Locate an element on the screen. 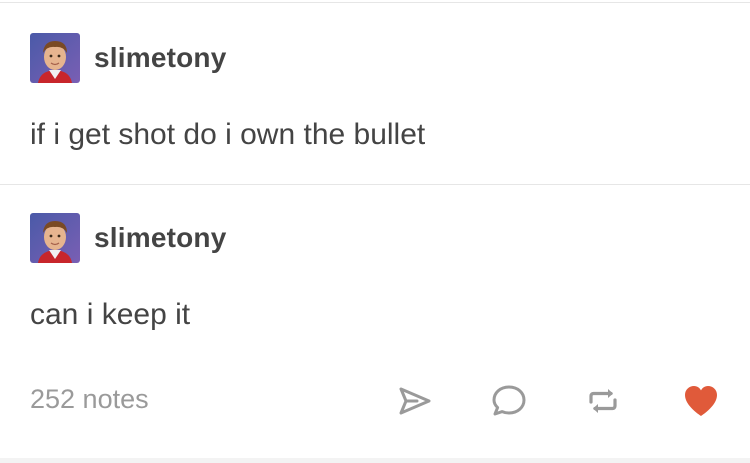  speech-bubble-icon is located at coordinates (509, 400).